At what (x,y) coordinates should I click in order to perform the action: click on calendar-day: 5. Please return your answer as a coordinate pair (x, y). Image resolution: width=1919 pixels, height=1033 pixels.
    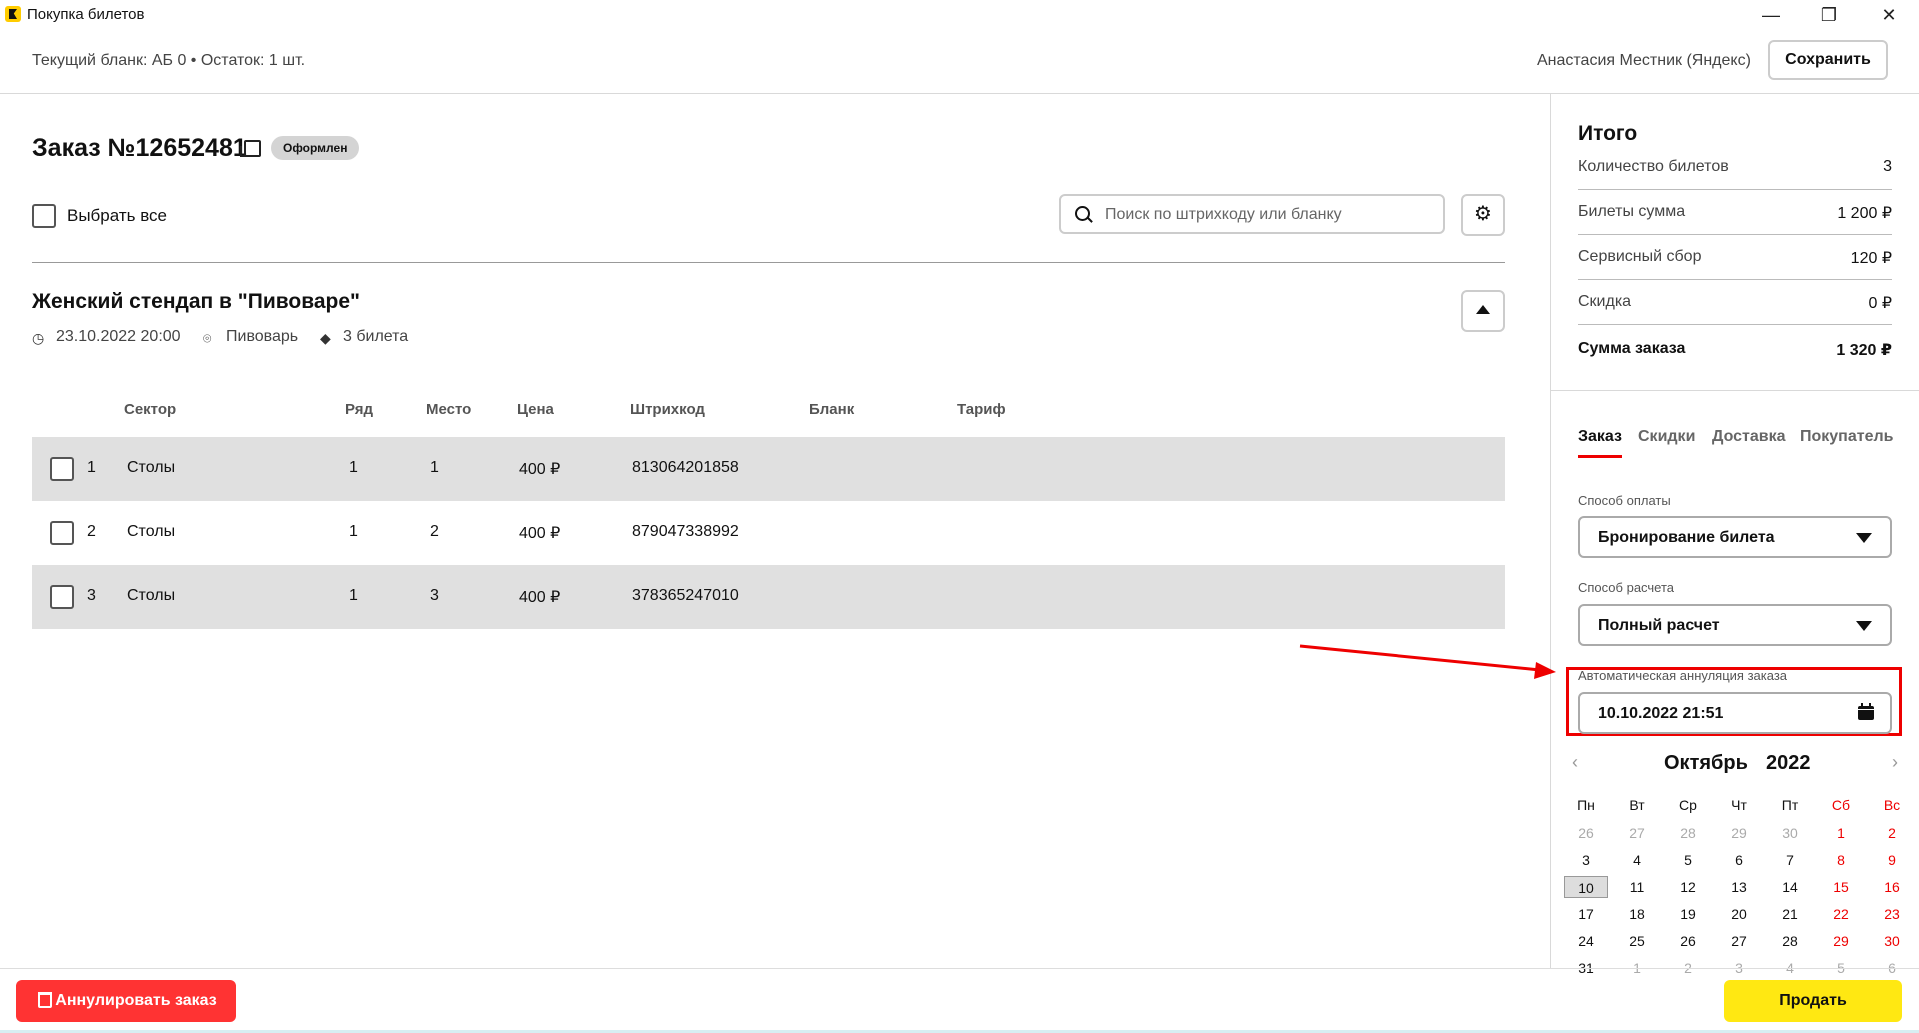
    Looking at the image, I should click on (1688, 860).